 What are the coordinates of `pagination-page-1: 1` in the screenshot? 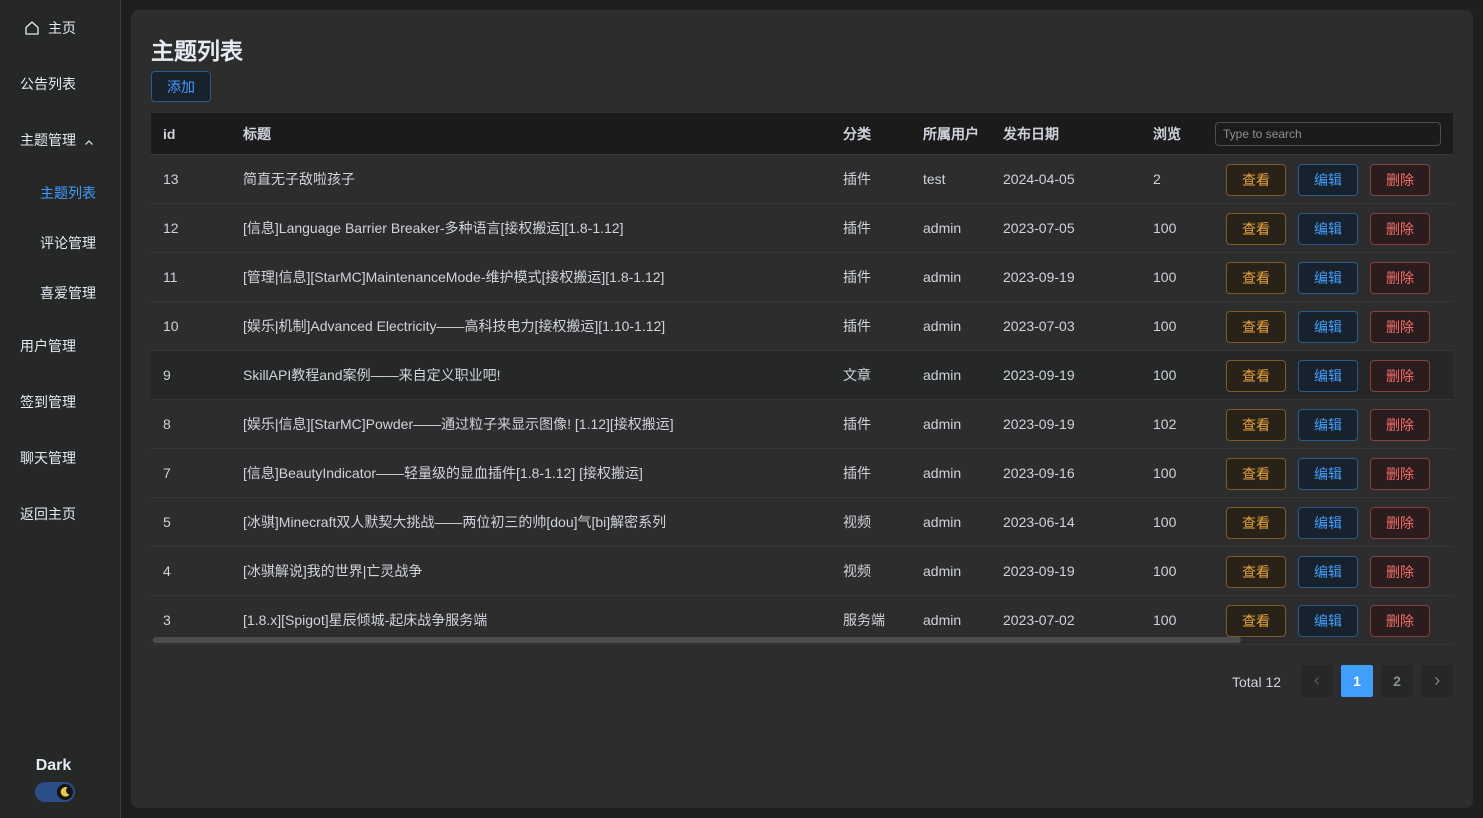 It's located at (1357, 681).